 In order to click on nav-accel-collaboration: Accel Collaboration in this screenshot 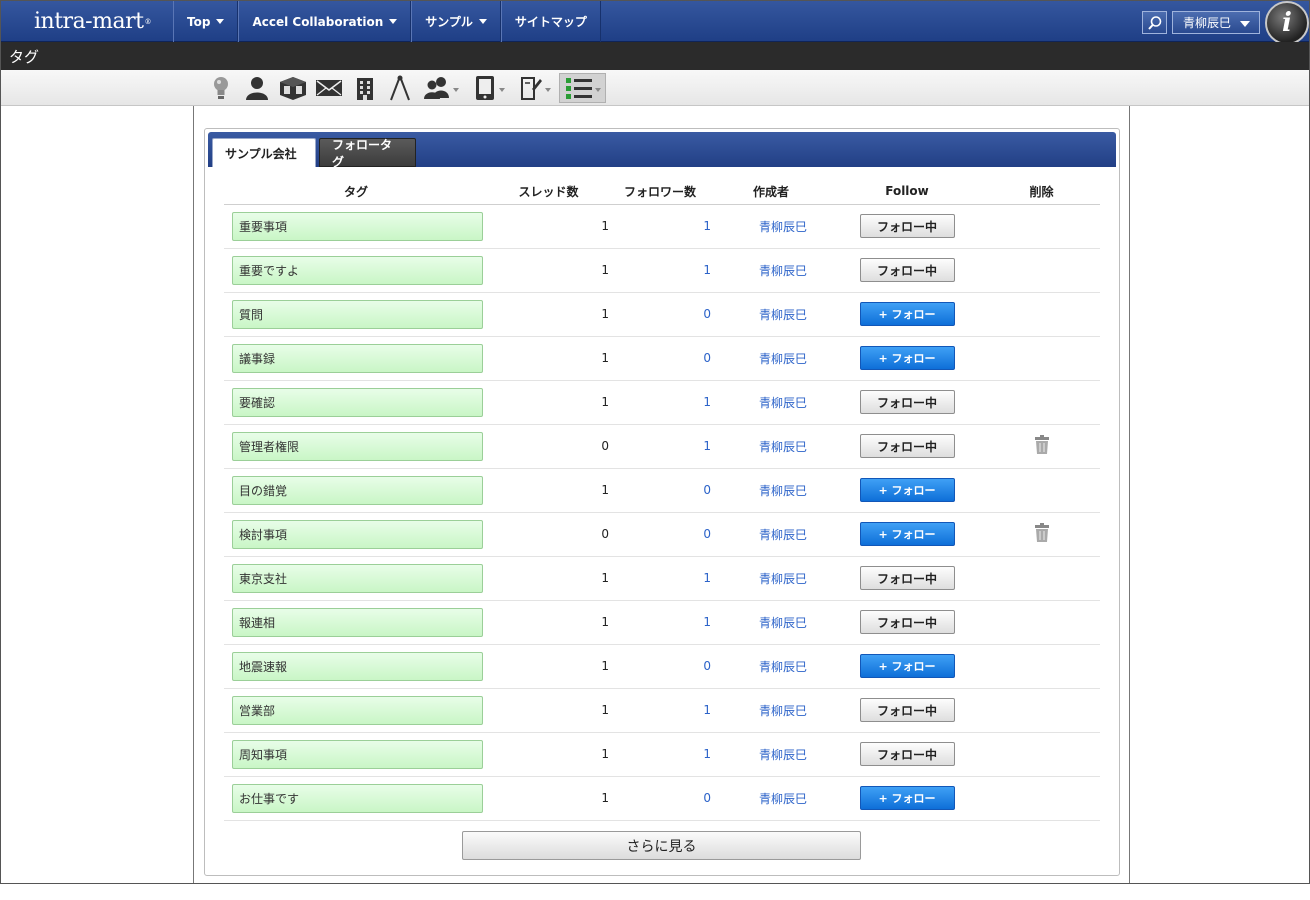, I will do `click(325, 21)`.